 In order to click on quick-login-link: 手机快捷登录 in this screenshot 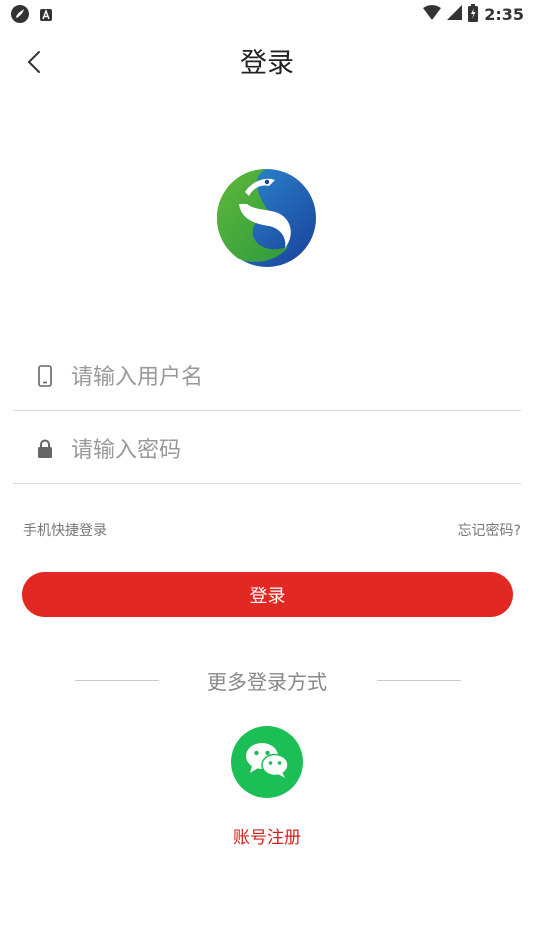, I will do `click(65, 531)`.